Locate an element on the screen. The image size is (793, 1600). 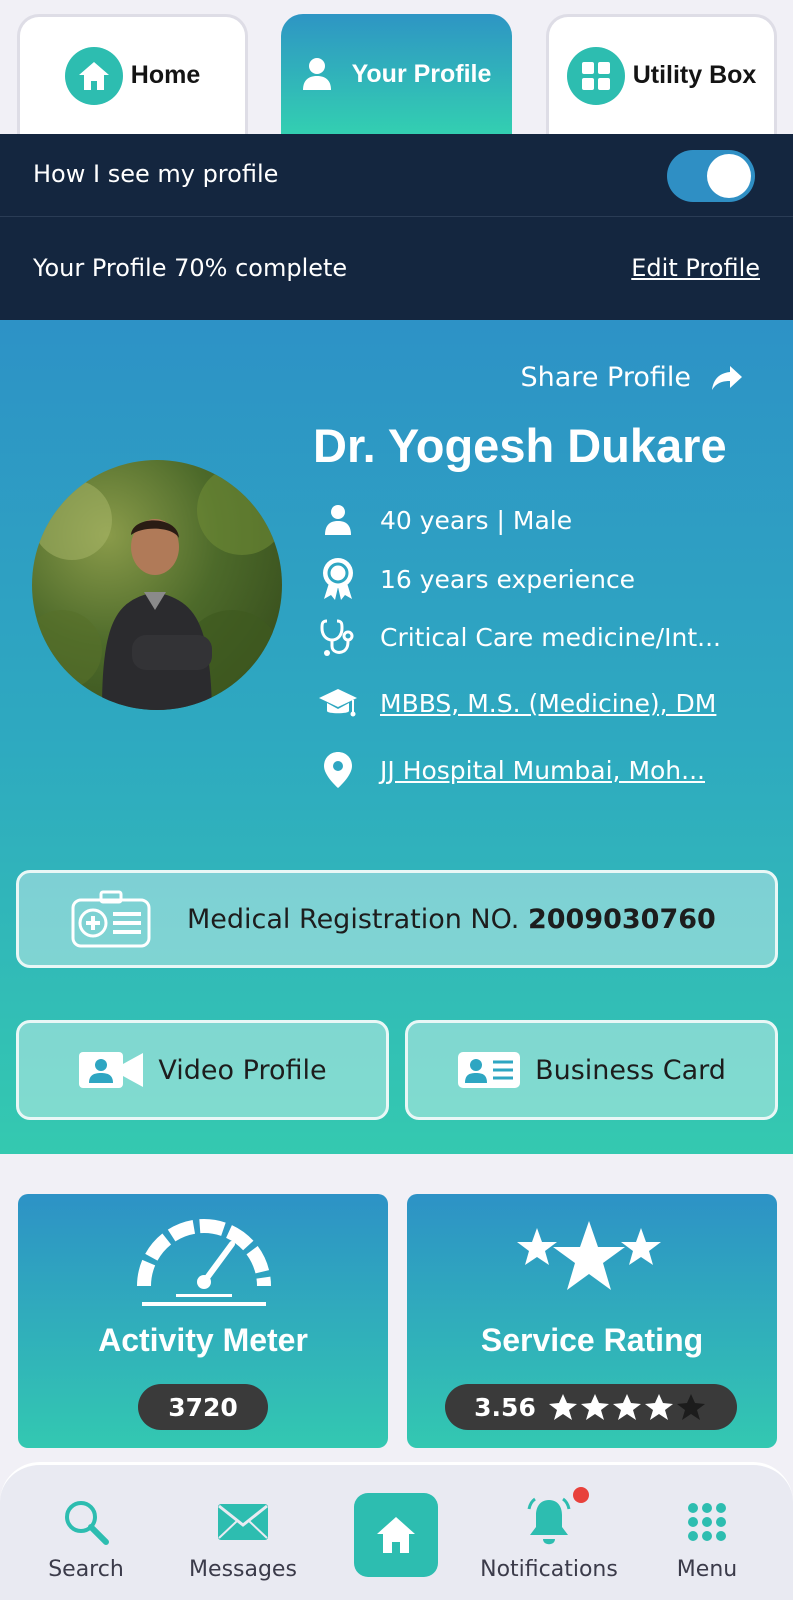
tab-home: Home is located at coordinates (132, 74).